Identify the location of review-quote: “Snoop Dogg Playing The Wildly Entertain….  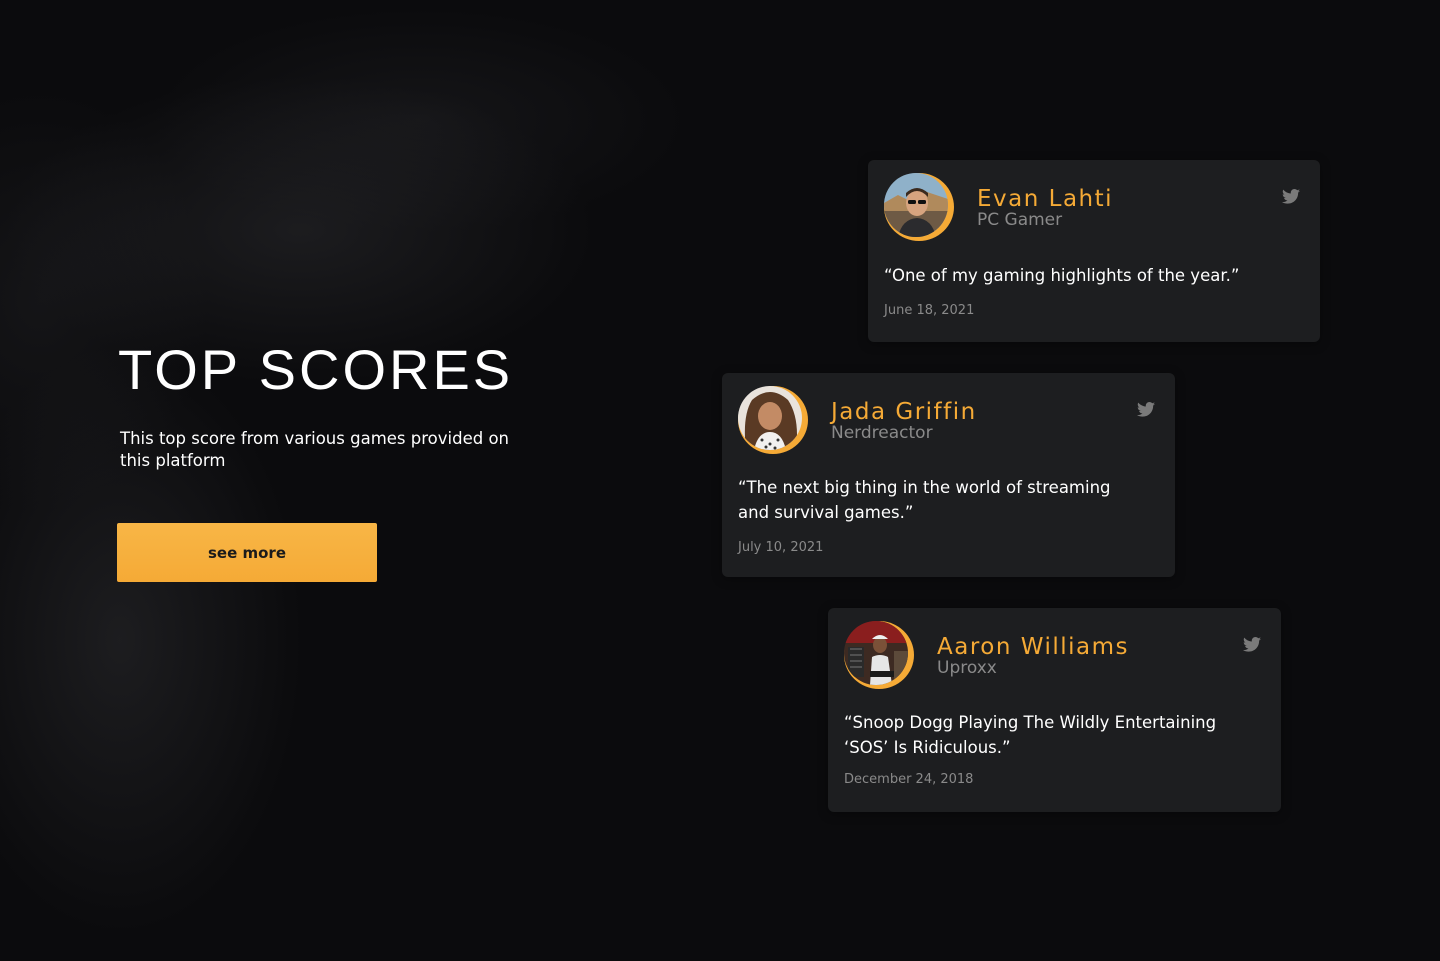
(1030, 735).